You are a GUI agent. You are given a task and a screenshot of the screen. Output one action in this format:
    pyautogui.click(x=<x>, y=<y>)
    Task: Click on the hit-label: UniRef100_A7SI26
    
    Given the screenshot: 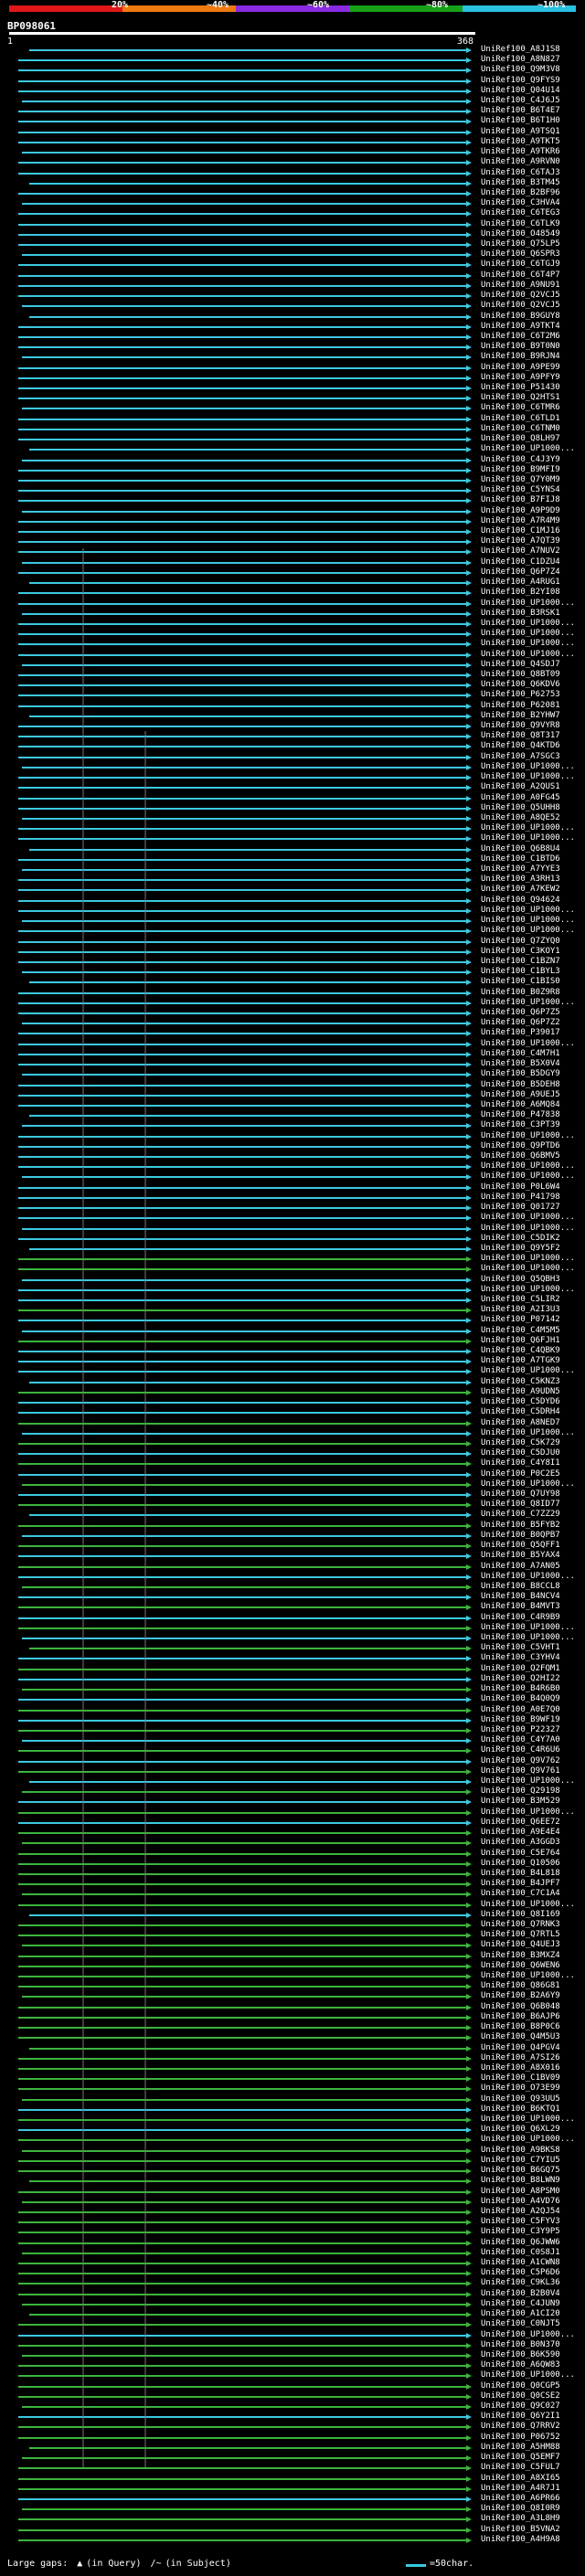 What is the action you would take?
    pyautogui.click(x=520, y=2058)
    